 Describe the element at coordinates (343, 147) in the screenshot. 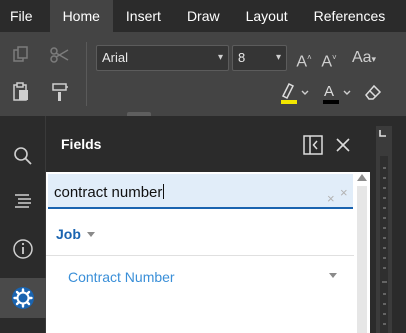

I see `close-icon` at that location.